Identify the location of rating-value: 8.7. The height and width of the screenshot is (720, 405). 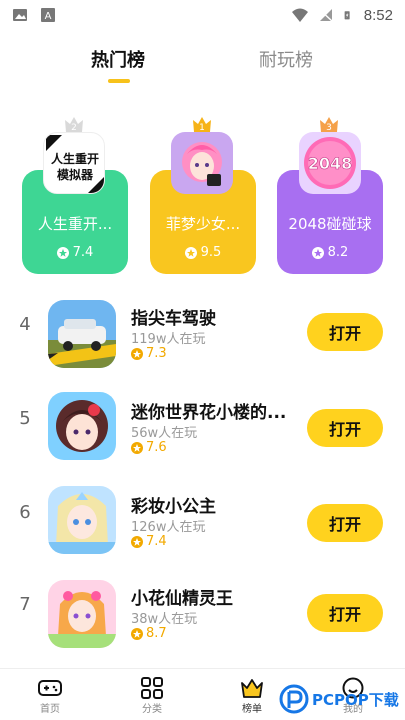
(156, 633).